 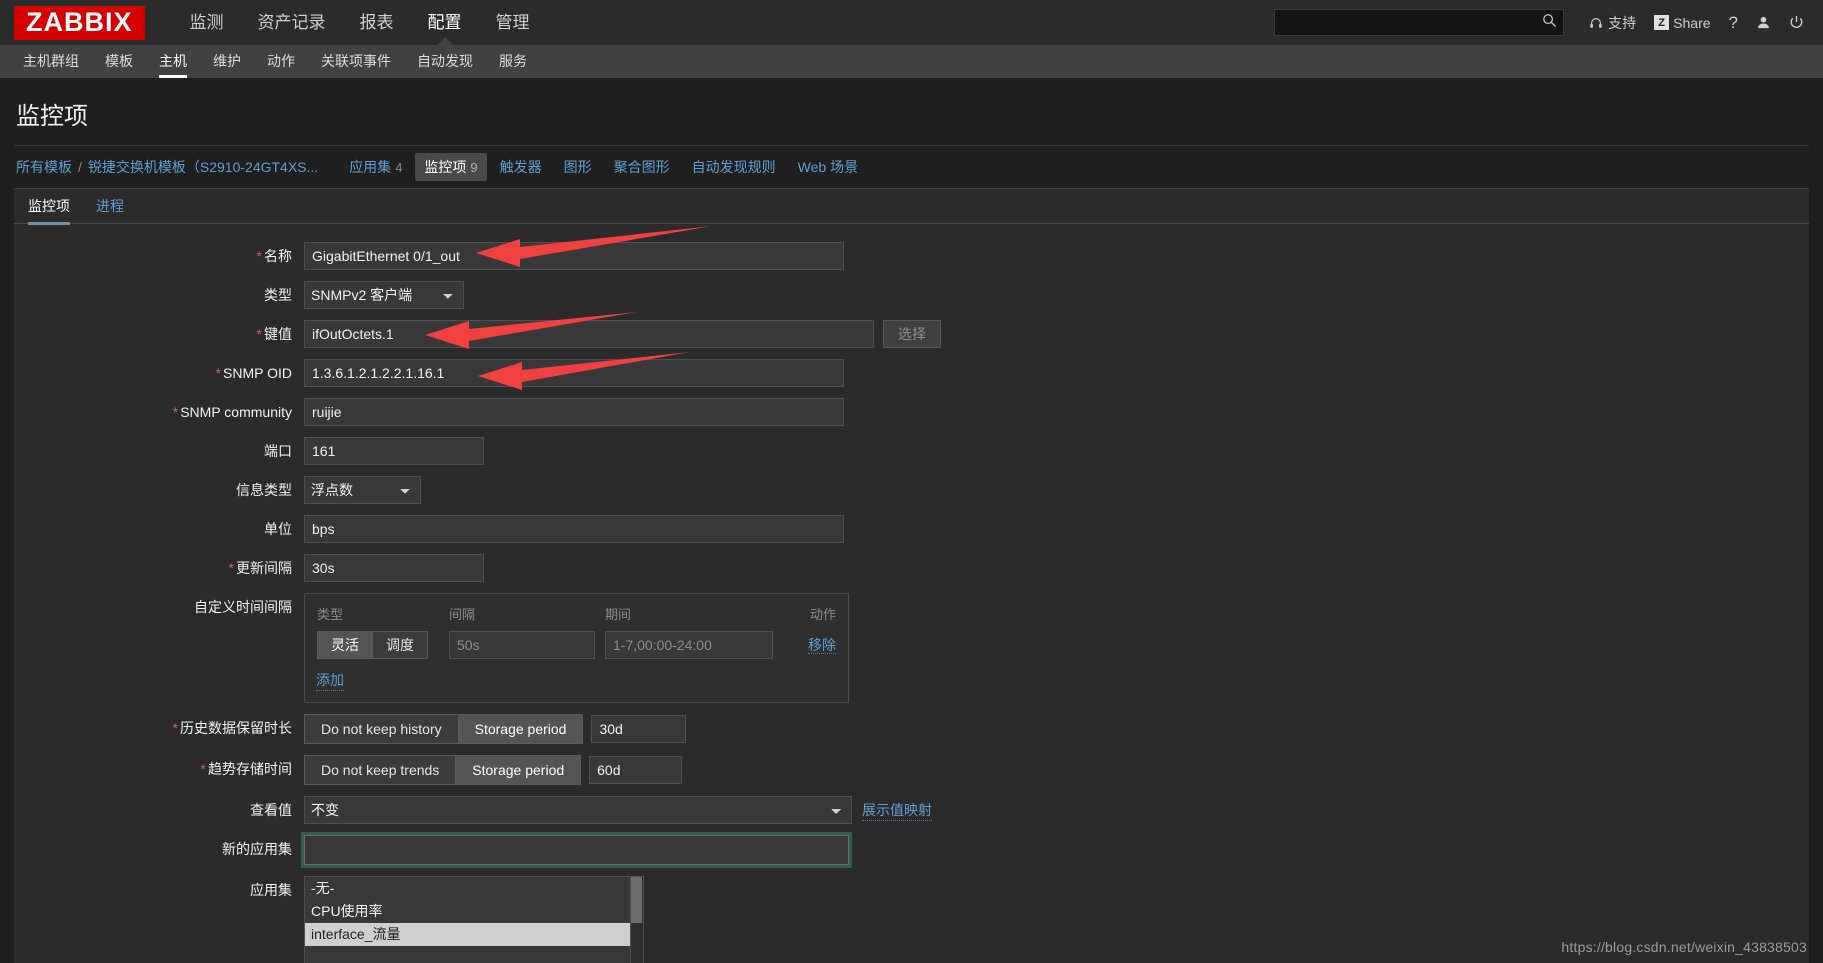 I want to click on support-link: 支持, so click(x=1612, y=23).